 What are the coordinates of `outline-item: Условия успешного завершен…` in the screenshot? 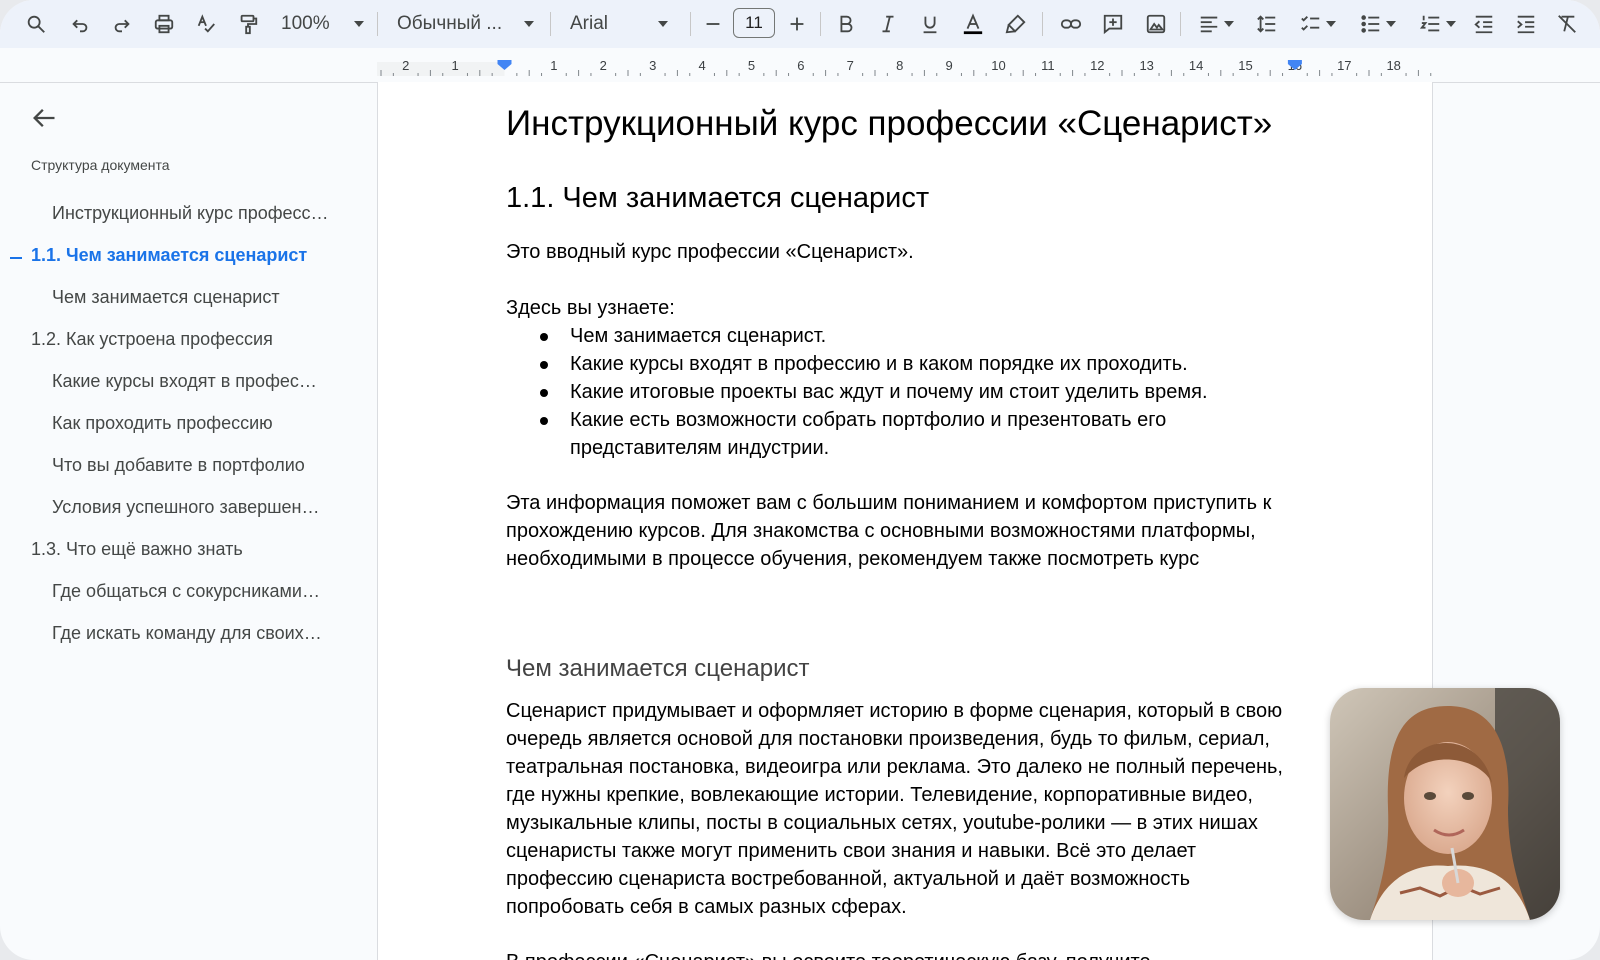 It's located at (196, 507).